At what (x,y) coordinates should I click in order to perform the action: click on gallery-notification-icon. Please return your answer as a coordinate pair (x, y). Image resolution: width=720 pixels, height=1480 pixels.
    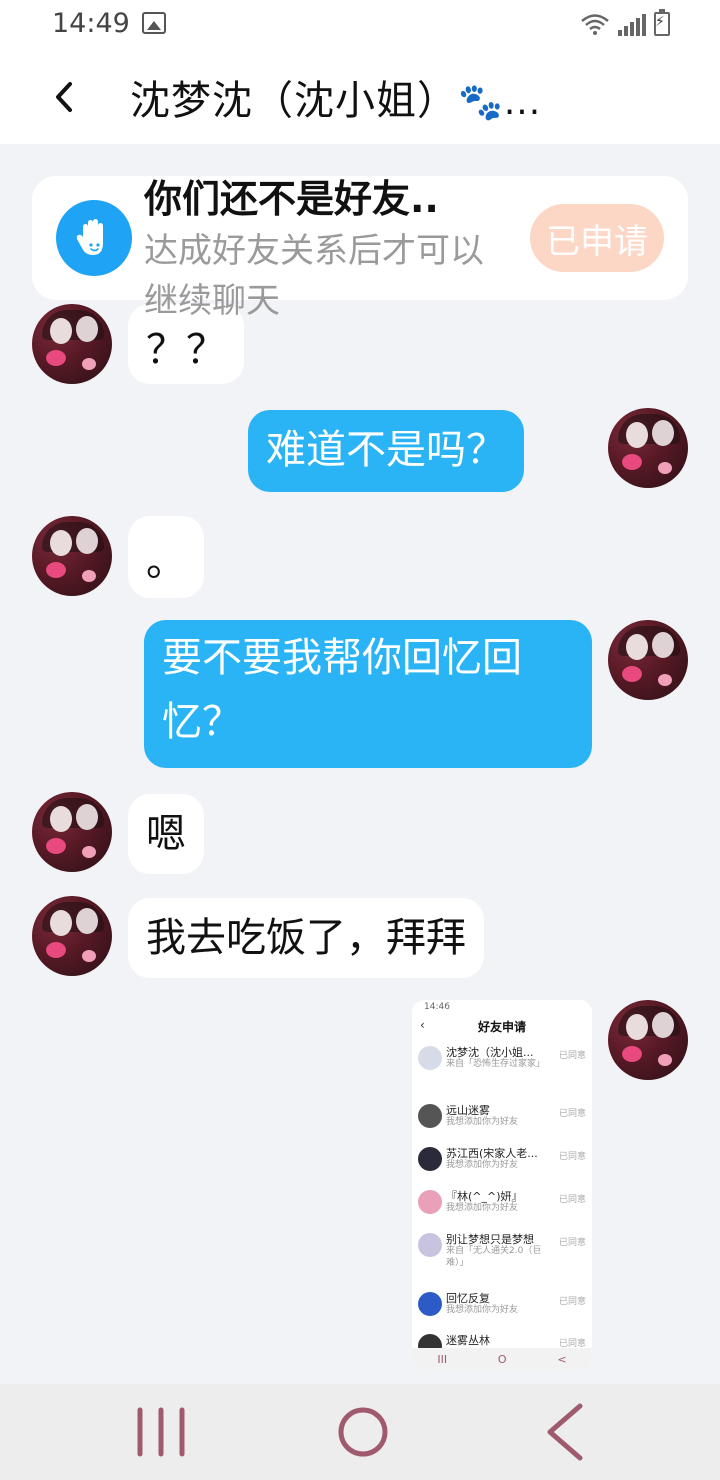
    Looking at the image, I should click on (154, 23).